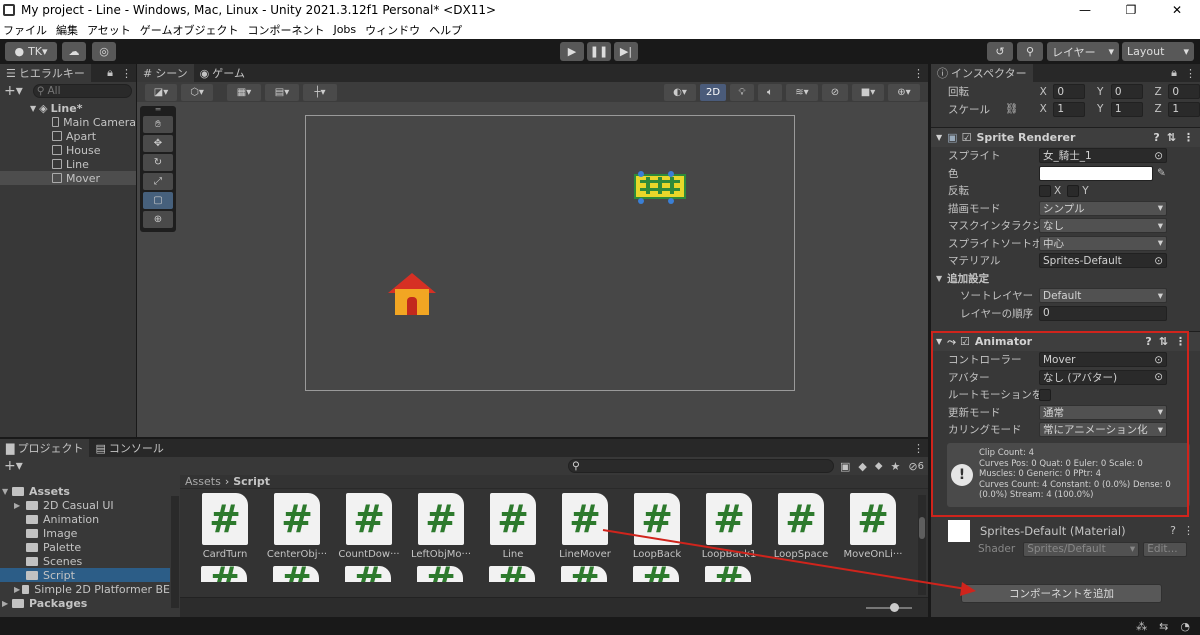  What do you see at coordinates (789, 562) in the screenshot?
I see `annotation-arrow` at bounding box center [789, 562].